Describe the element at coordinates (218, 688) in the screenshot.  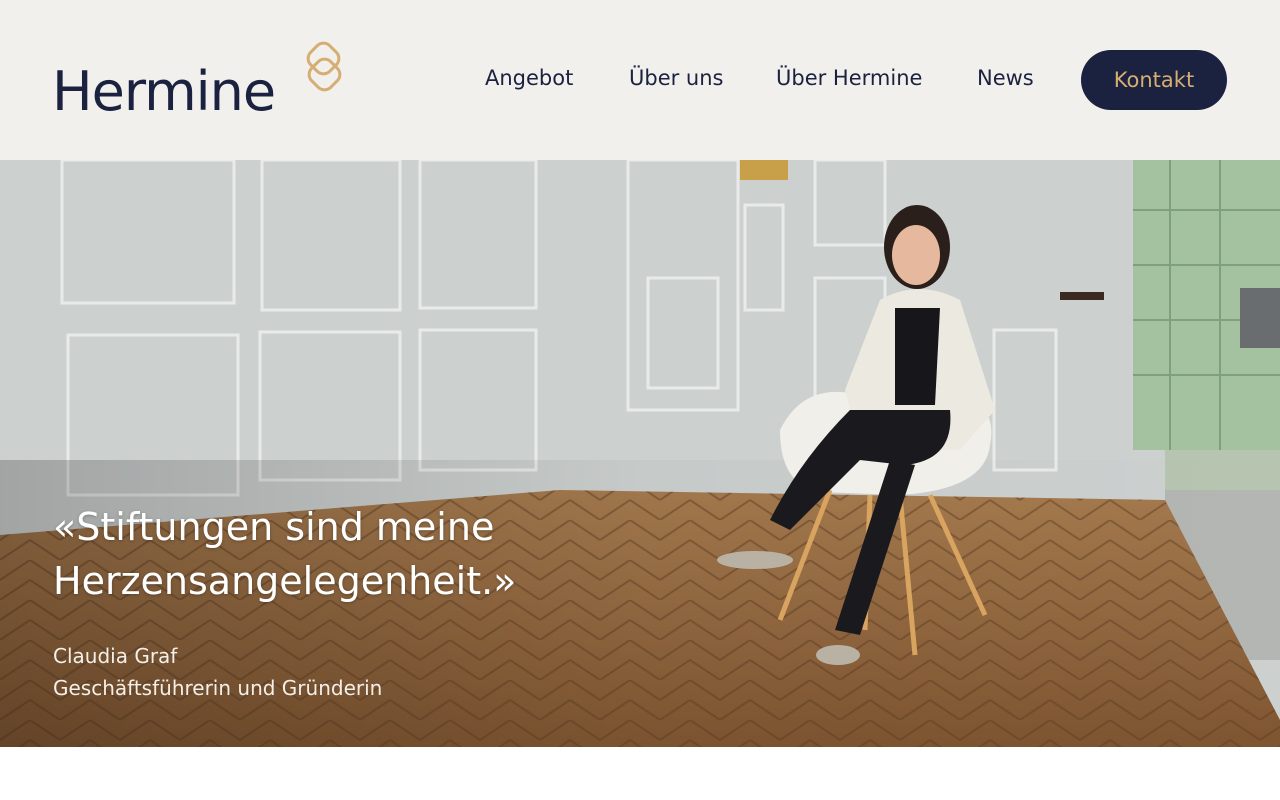
I see `author-role: Geschäftsführerin und Gründerin` at that location.